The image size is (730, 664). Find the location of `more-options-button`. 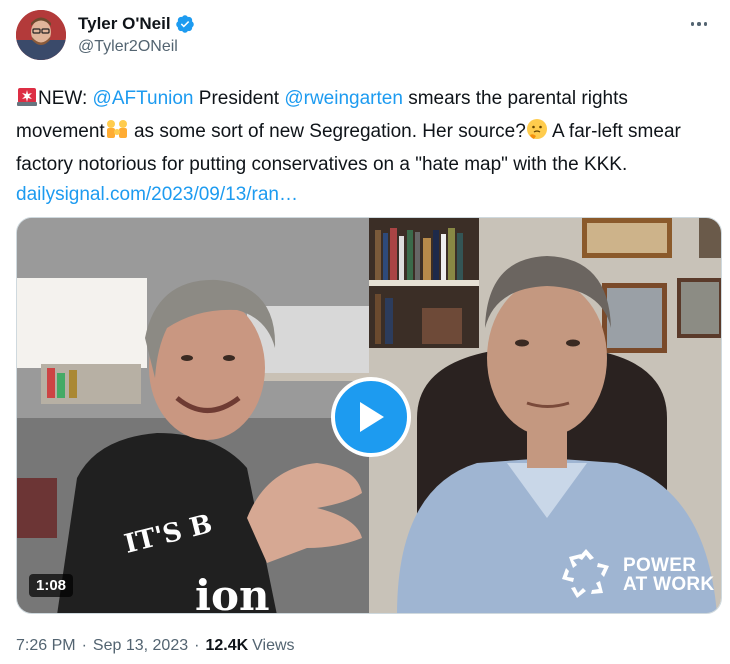

more-options-button is located at coordinates (699, 24).